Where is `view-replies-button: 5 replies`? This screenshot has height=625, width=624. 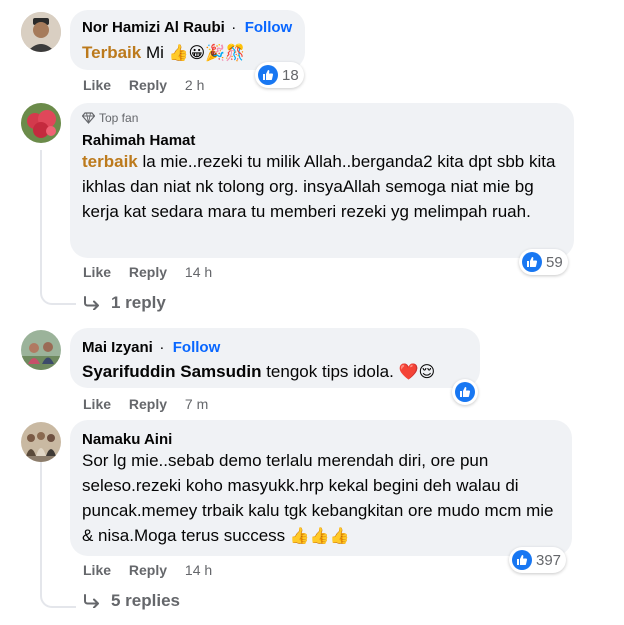 view-replies-button: 5 replies is located at coordinates (131, 601).